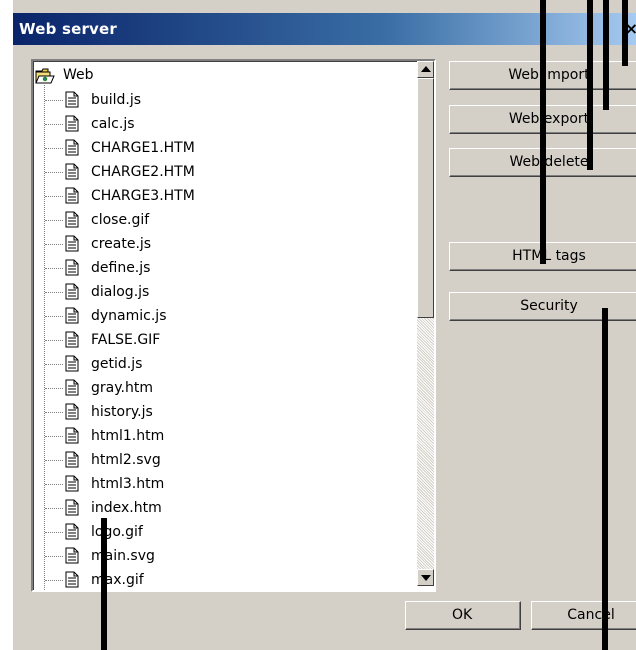  What do you see at coordinates (143, 172) in the screenshot?
I see `tree-item-label: CHARGE2.HTM` at bounding box center [143, 172].